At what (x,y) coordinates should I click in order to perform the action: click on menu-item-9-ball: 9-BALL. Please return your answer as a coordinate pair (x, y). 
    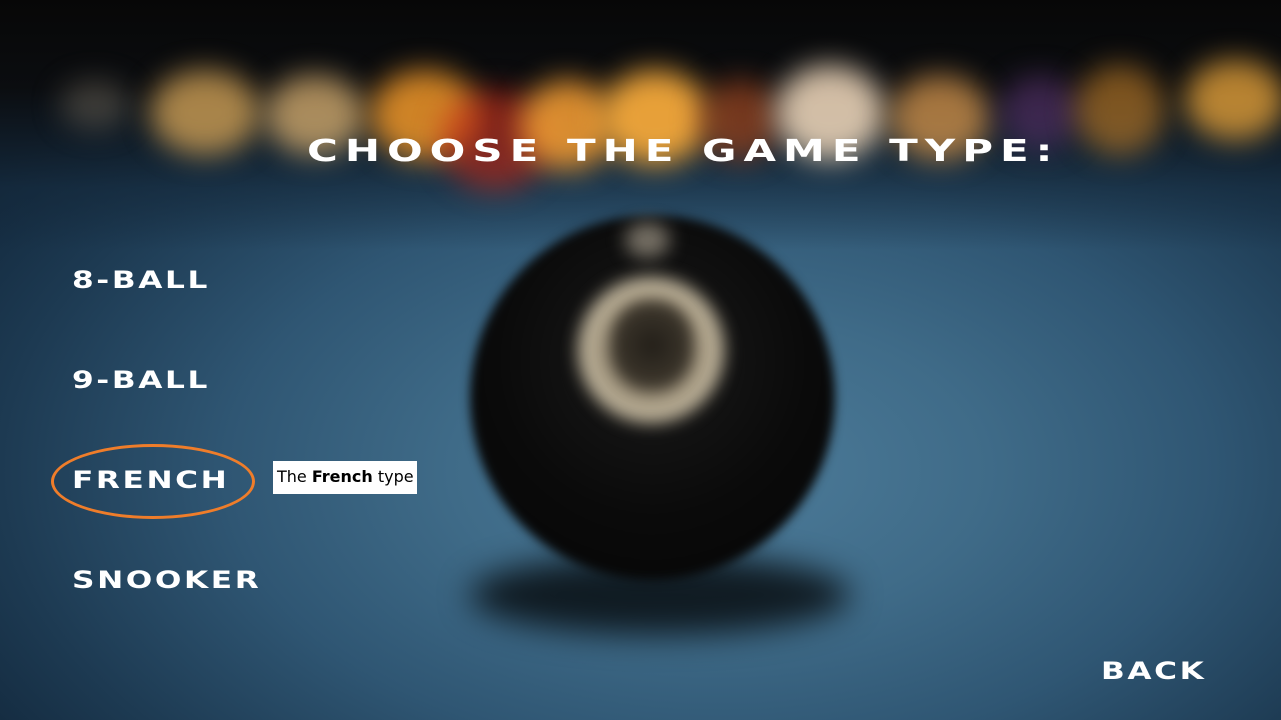
    Looking at the image, I should click on (141, 380).